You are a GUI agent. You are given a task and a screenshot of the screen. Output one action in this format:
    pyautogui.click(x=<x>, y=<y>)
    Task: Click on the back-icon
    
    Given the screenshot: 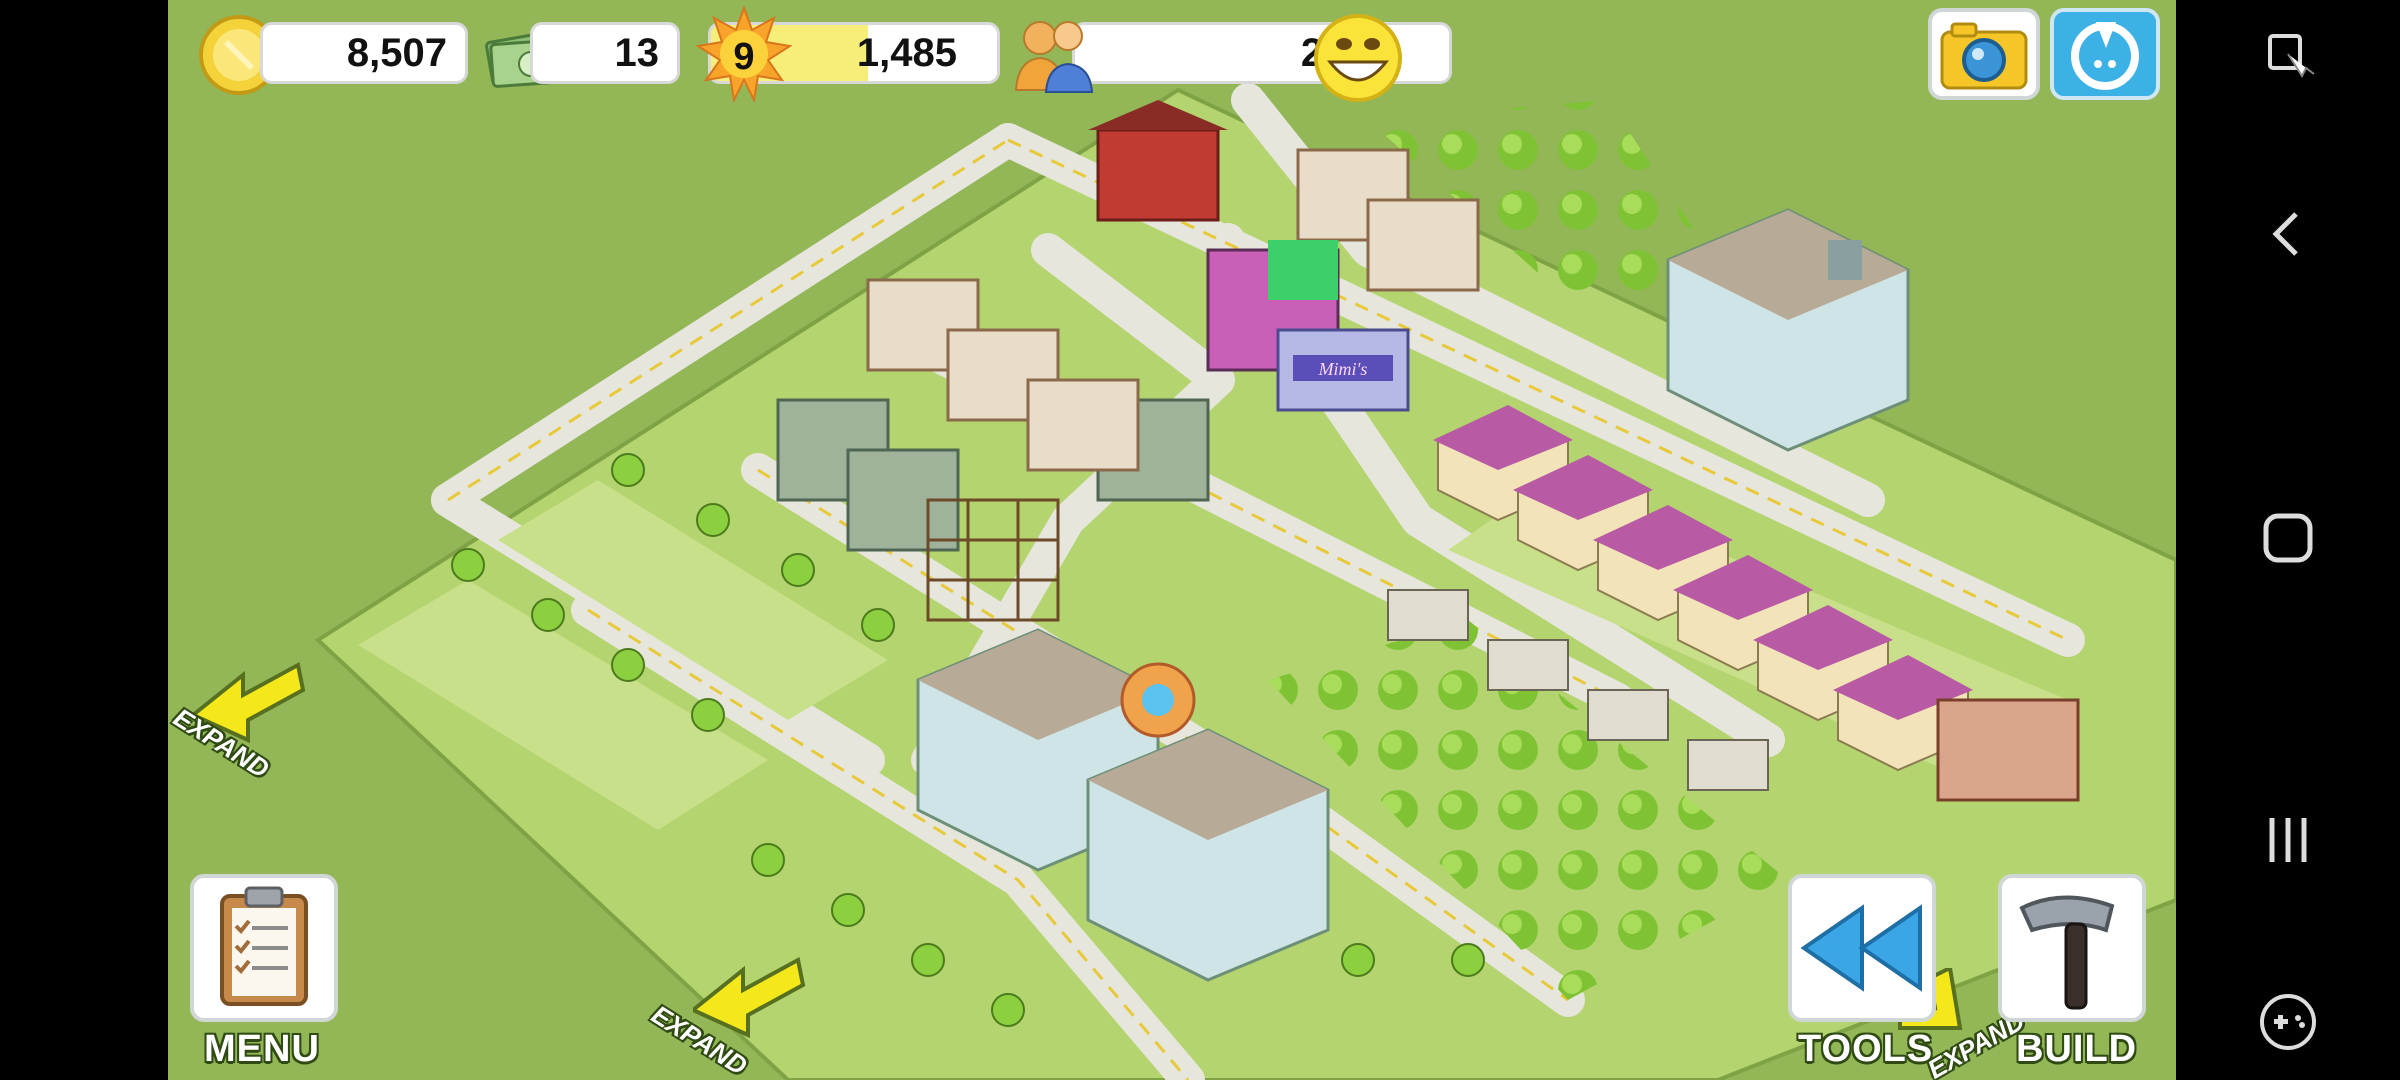 What is the action you would take?
    pyautogui.click(x=2285, y=234)
    